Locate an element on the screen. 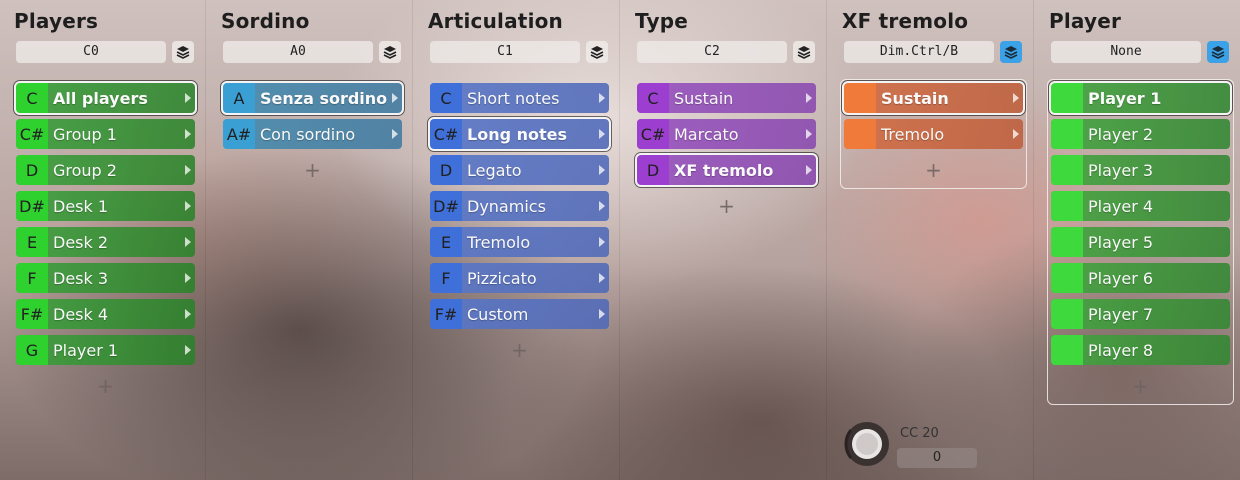 The width and height of the screenshot is (1240, 480). item-label: XF tremolo is located at coordinates (724, 170).